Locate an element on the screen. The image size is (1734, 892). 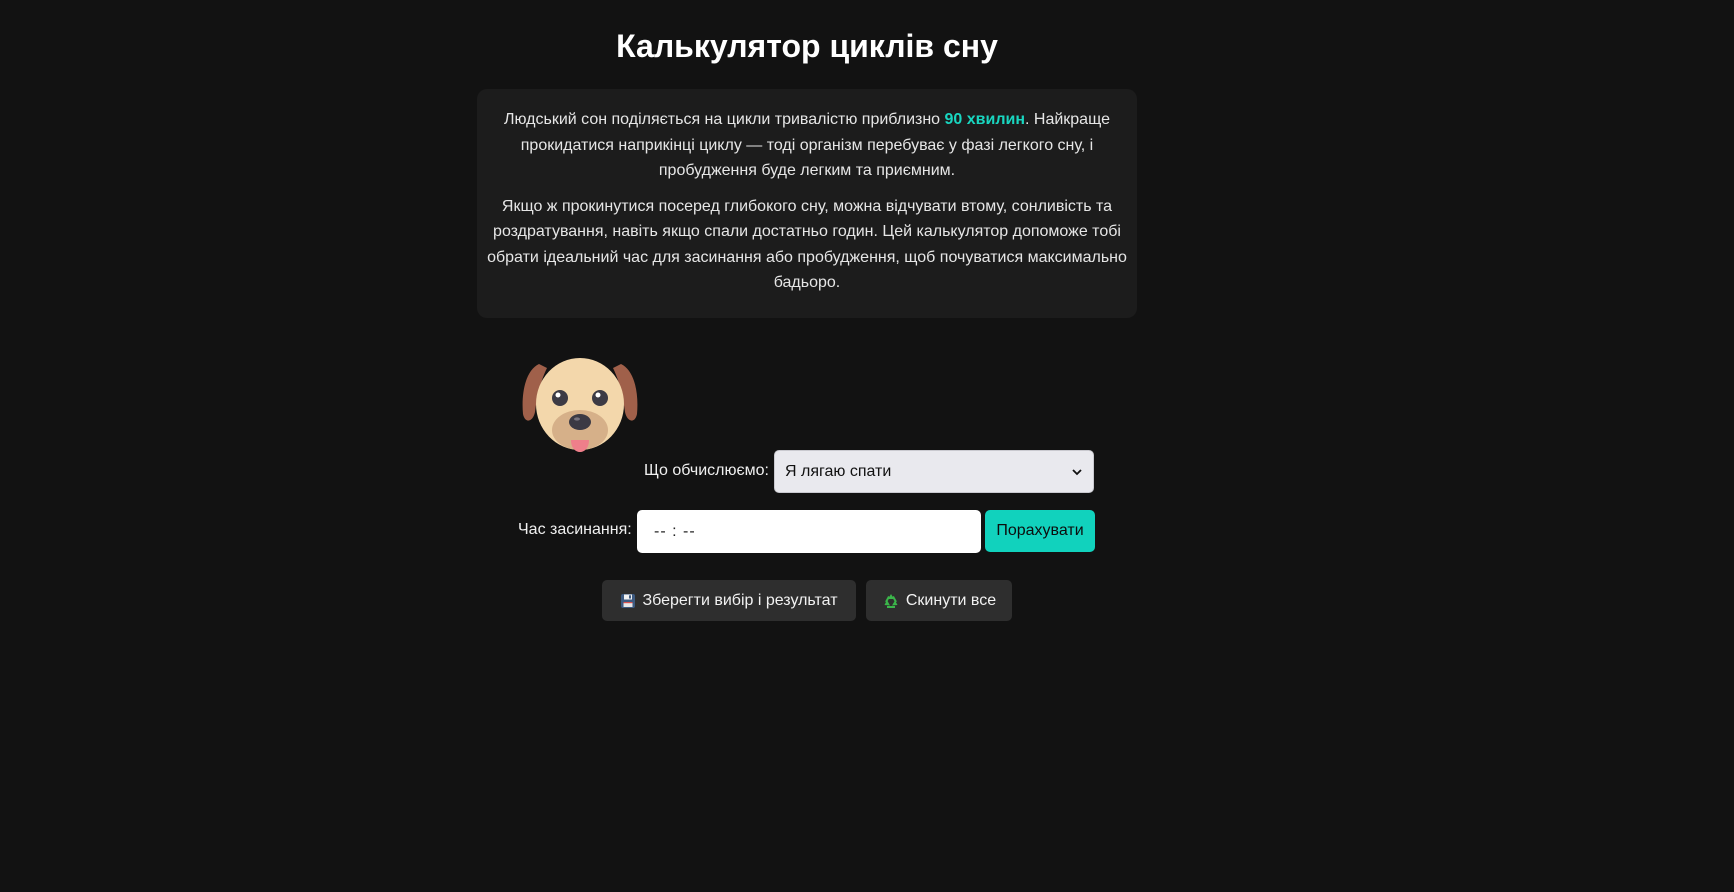
save-button: Зберегти вибір і результат is located at coordinates (729, 600).